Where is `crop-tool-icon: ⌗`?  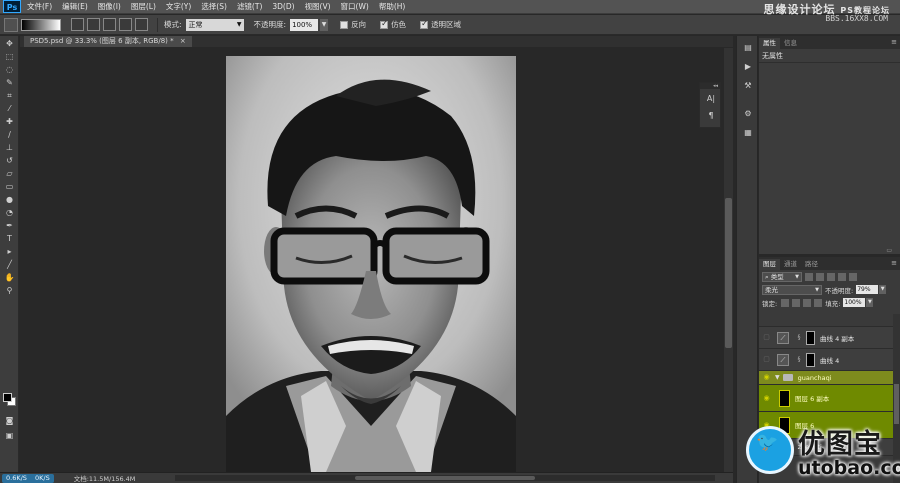 crop-tool-icon: ⌗ is located at coordinates (9, 95).